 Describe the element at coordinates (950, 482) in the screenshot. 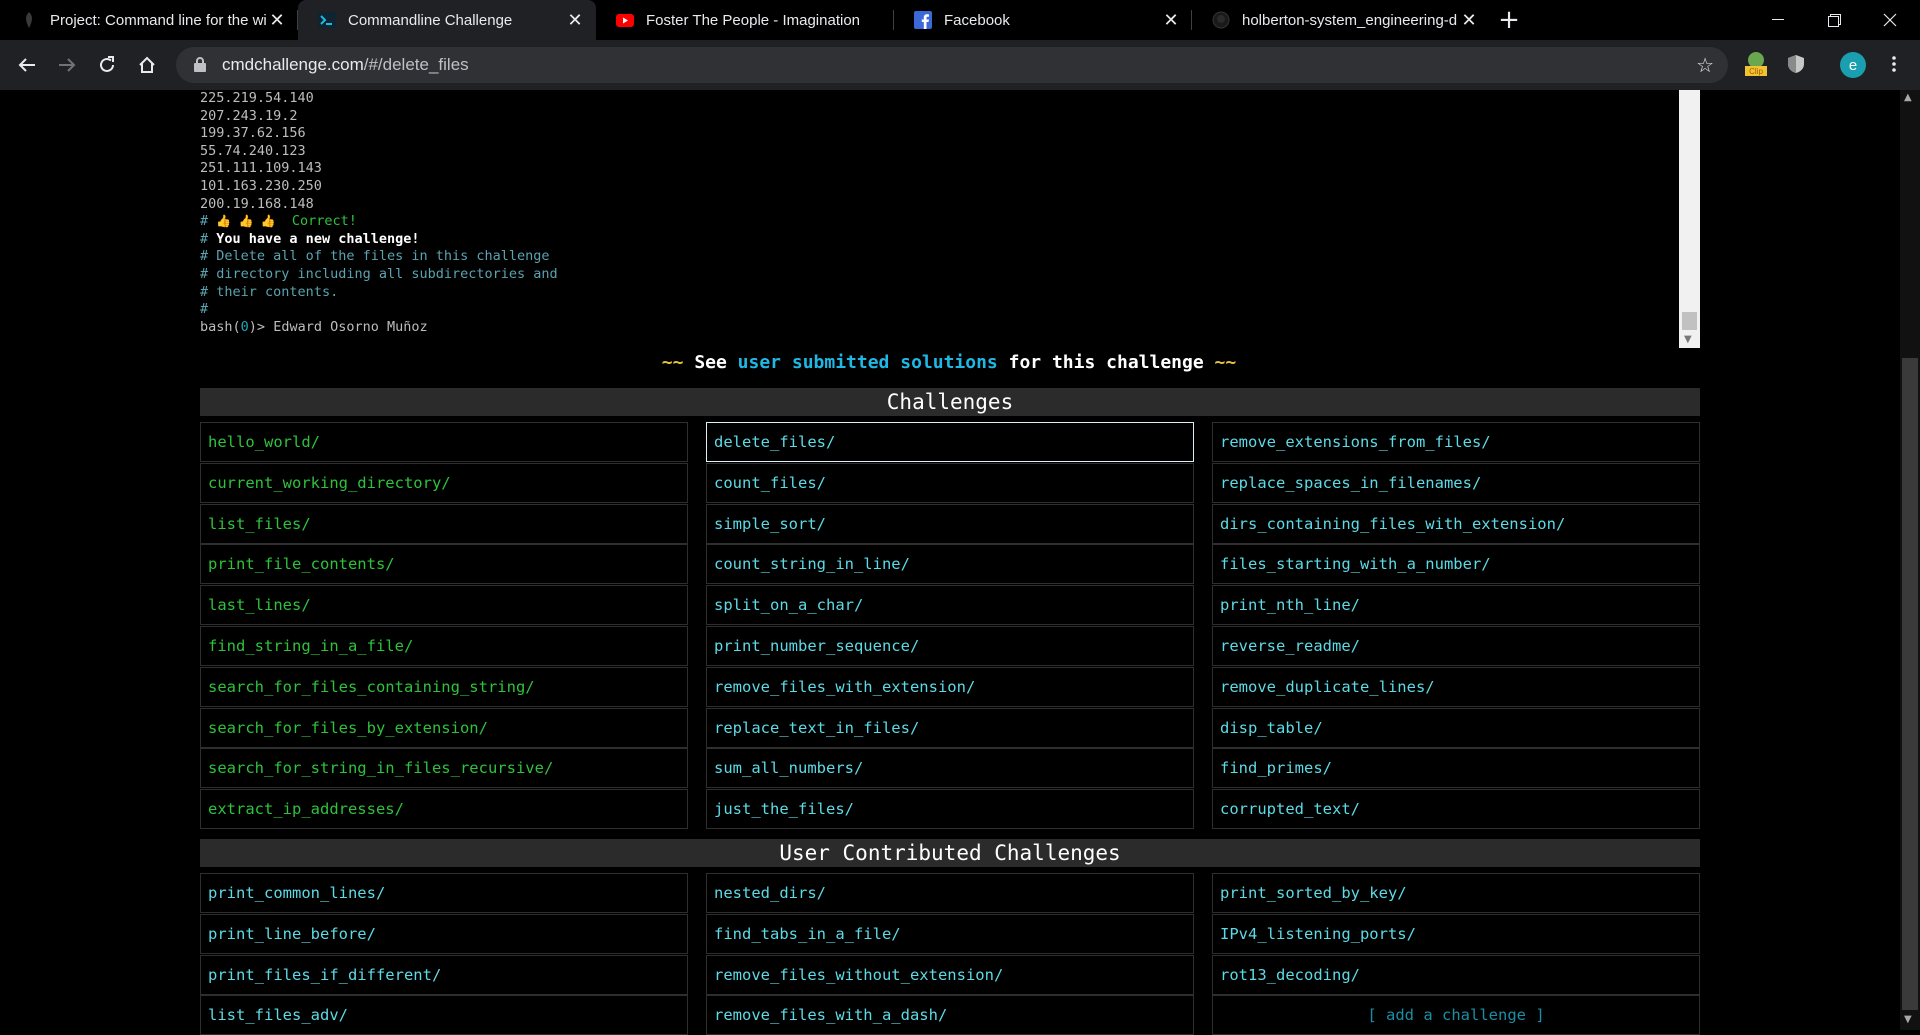

I see `challenge-link: count_files/` at that location.